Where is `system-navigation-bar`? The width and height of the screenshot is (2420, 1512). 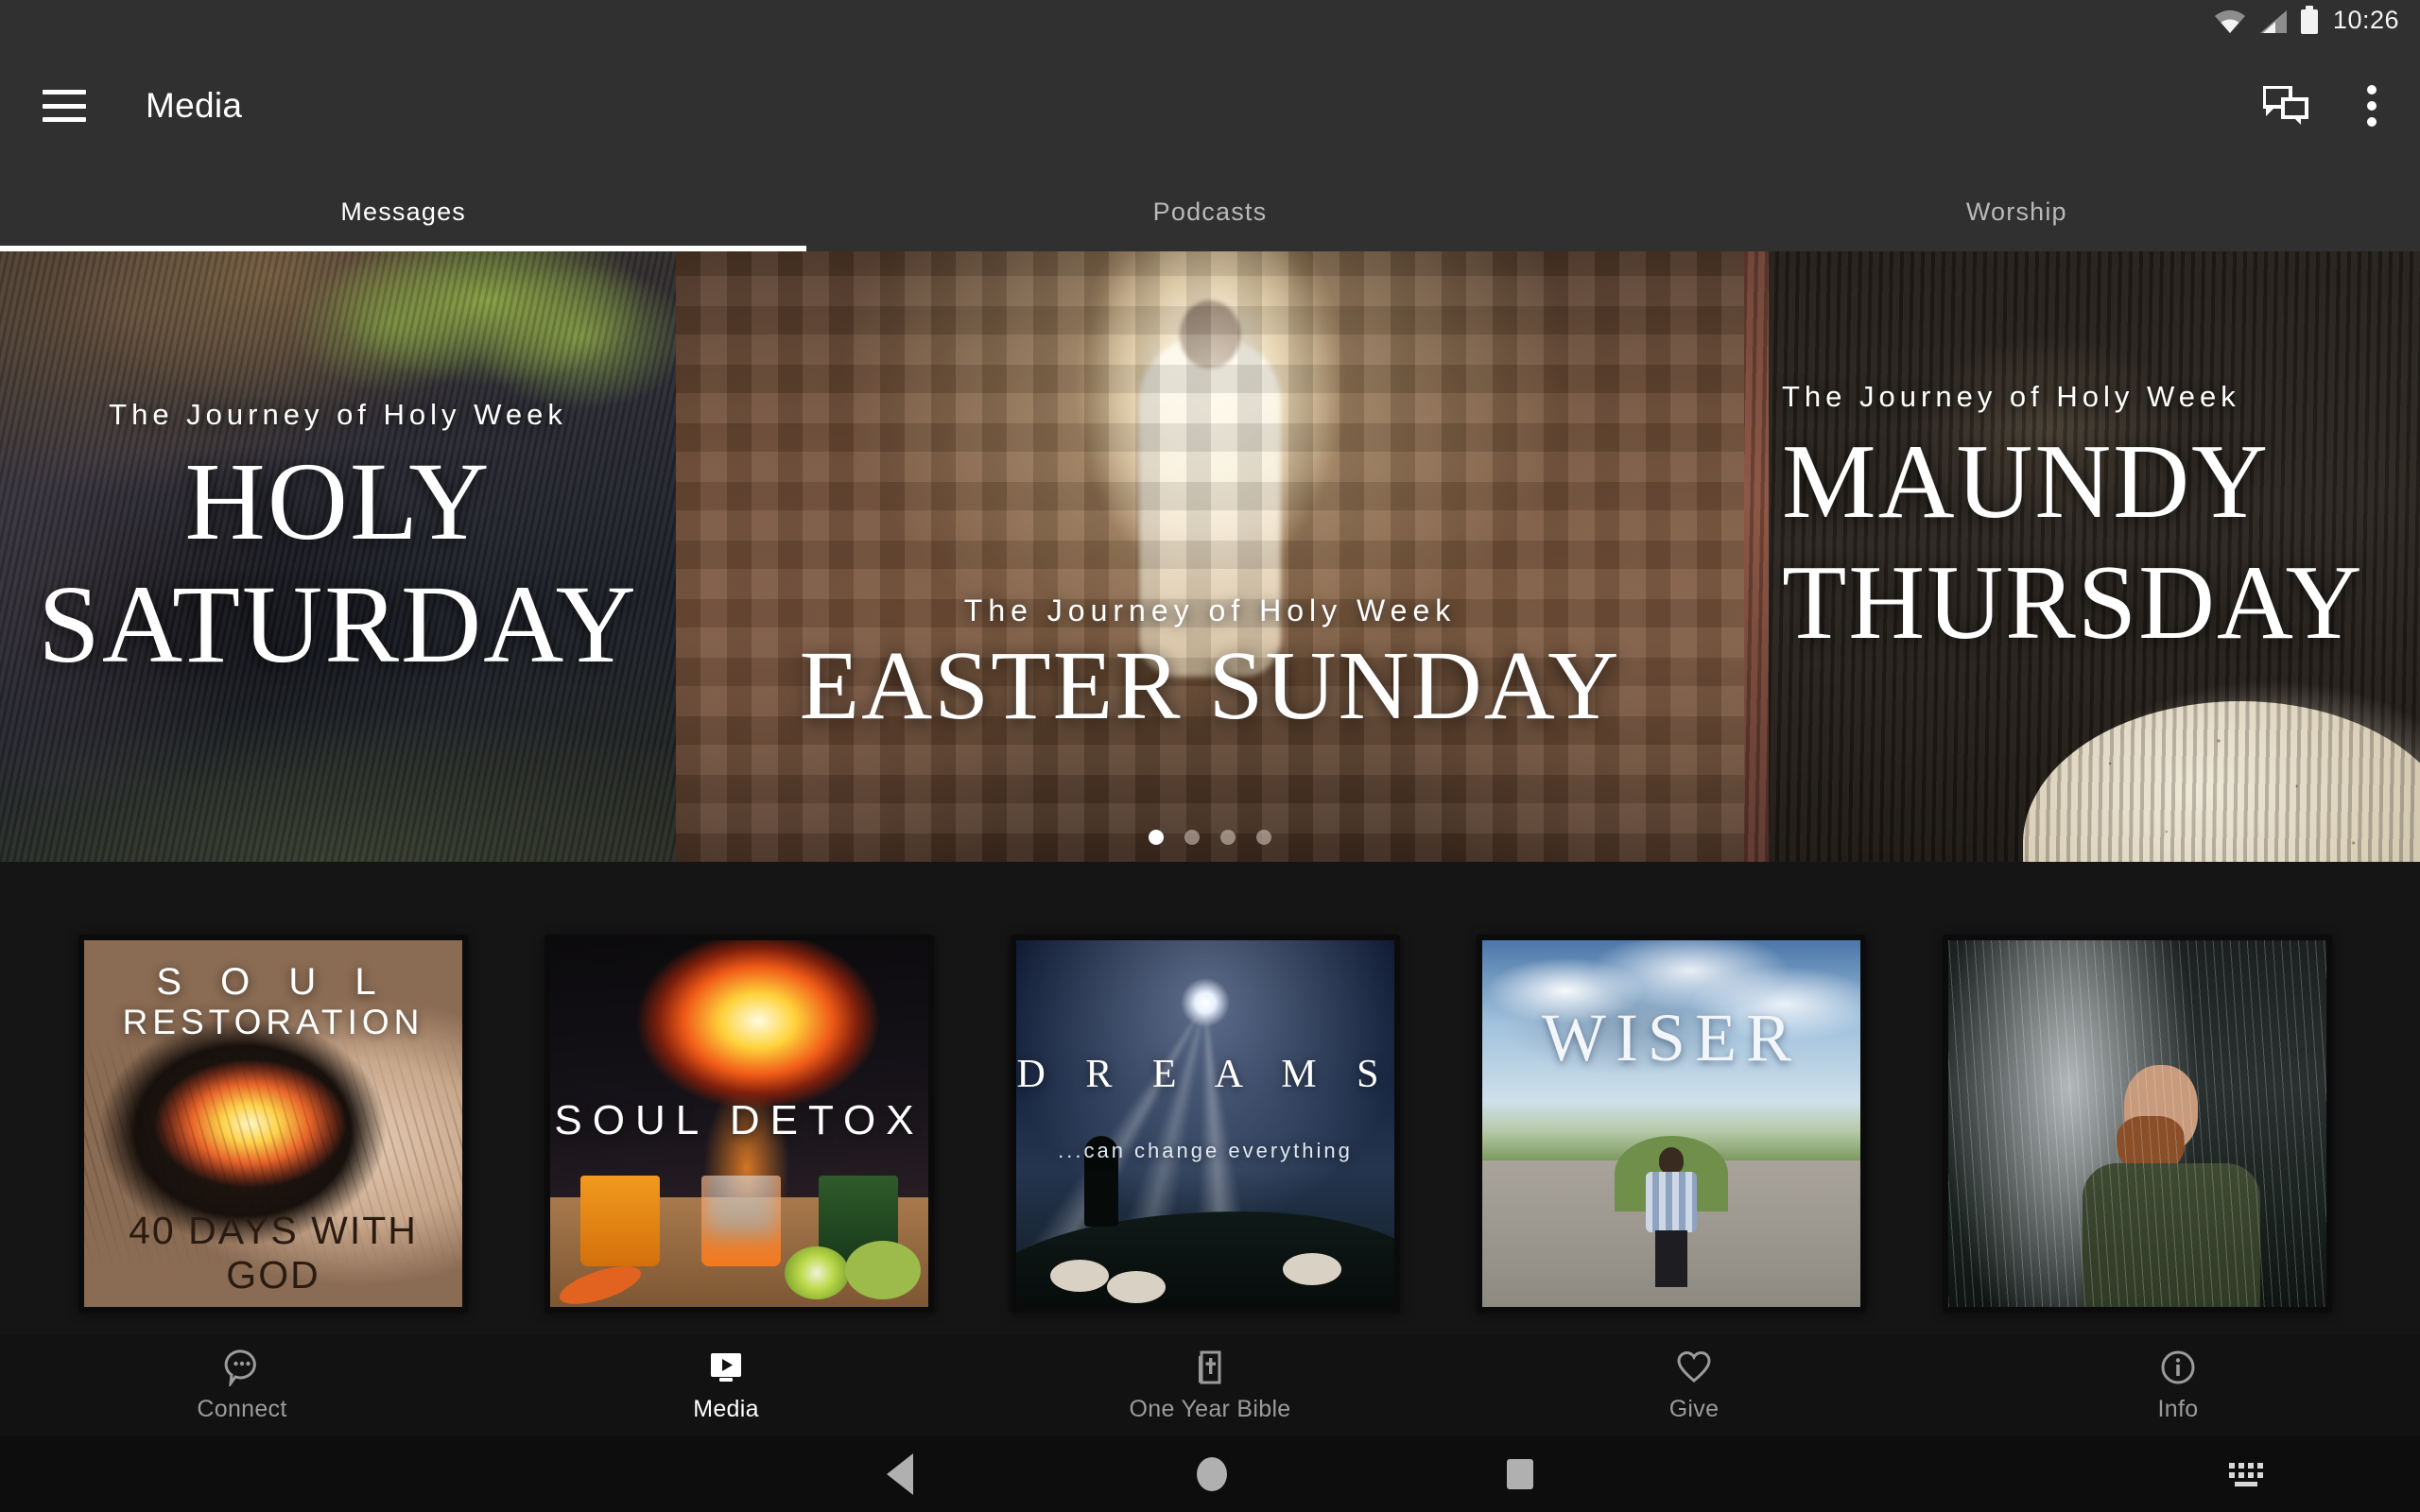 system-navigation-bar is located at coordinates (1210, 1474).